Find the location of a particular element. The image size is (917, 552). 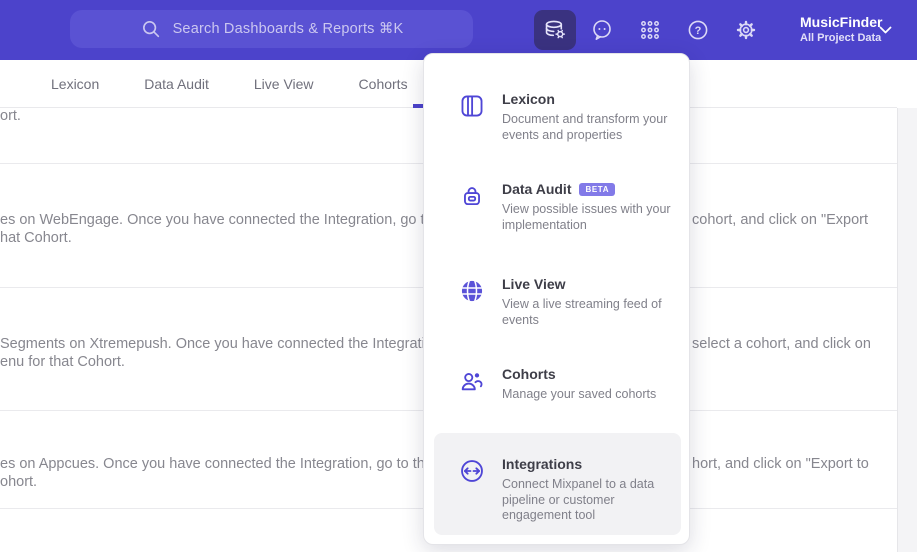

sync-arrows-icon is located at coordinates (472, 471).